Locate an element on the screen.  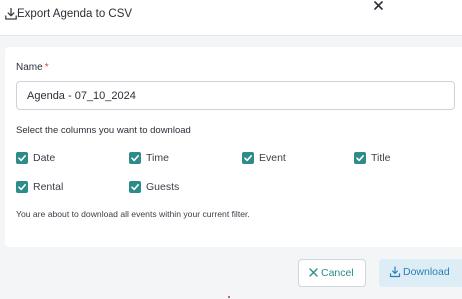
download-button-label: Download is located at coordinates (426, 272).